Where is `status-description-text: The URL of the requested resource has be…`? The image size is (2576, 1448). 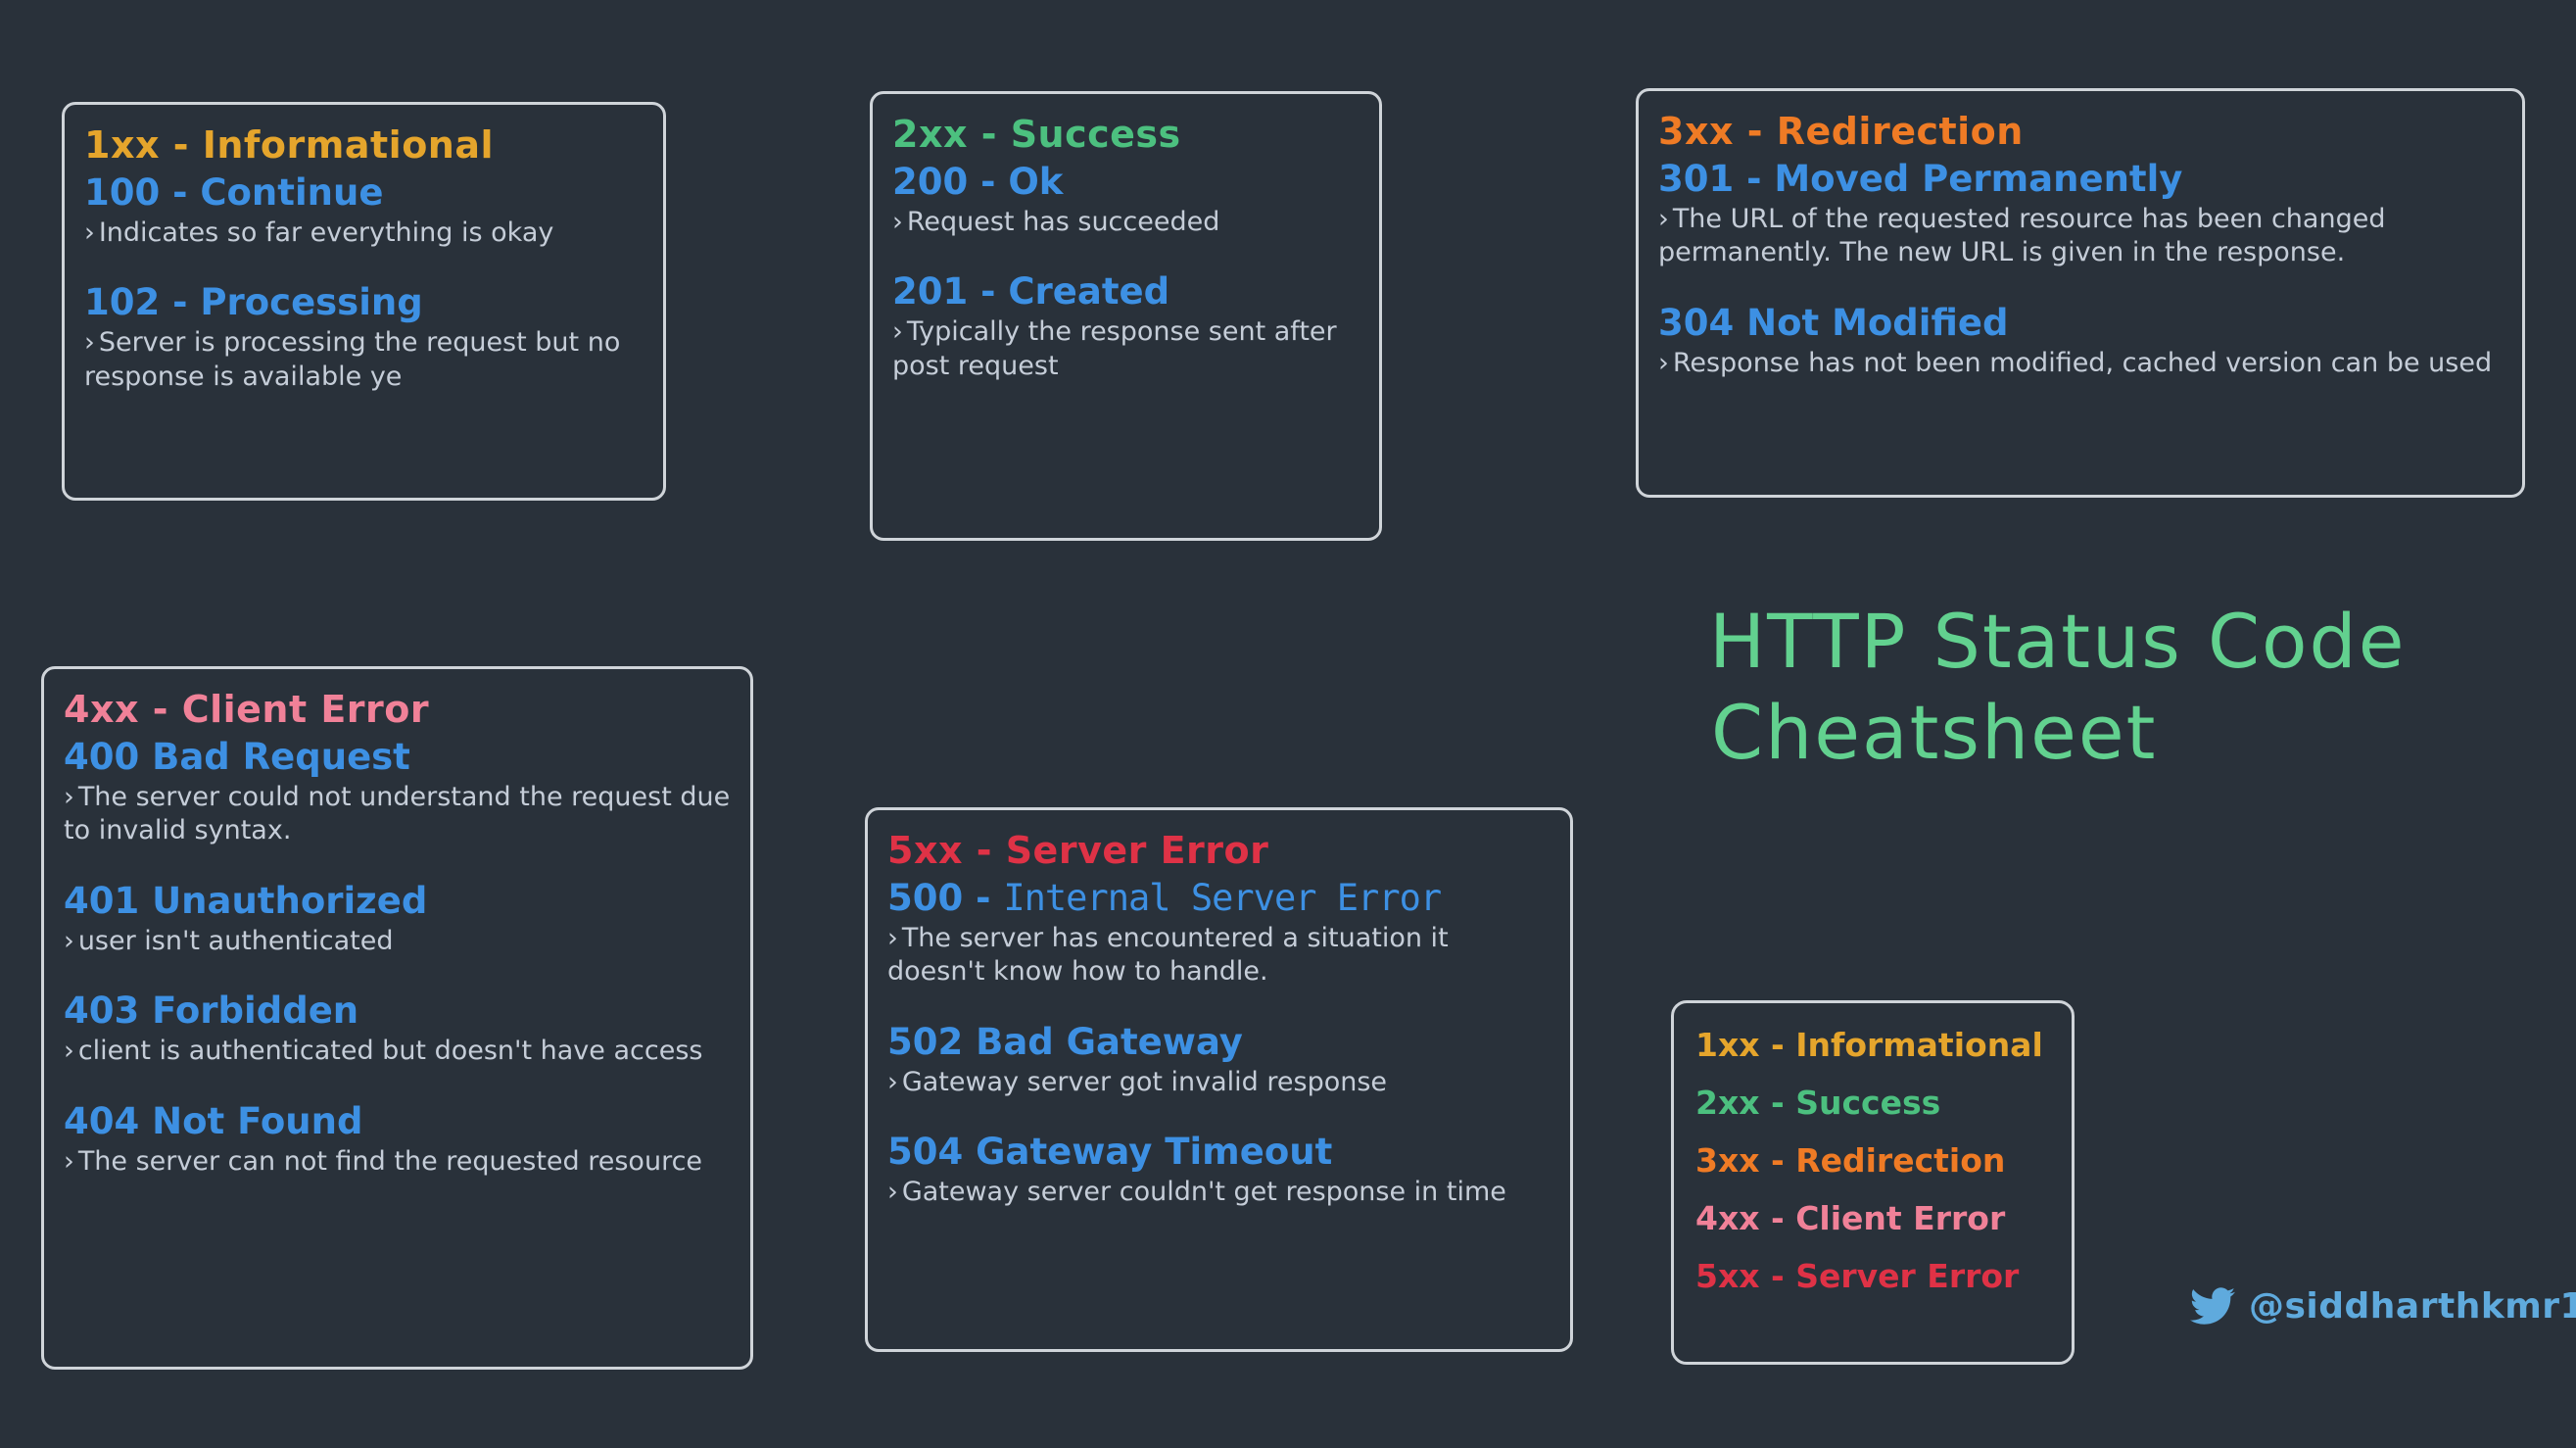 status-description-text: The URL of the requested resource has be… is located at coordinates (2022, 236).